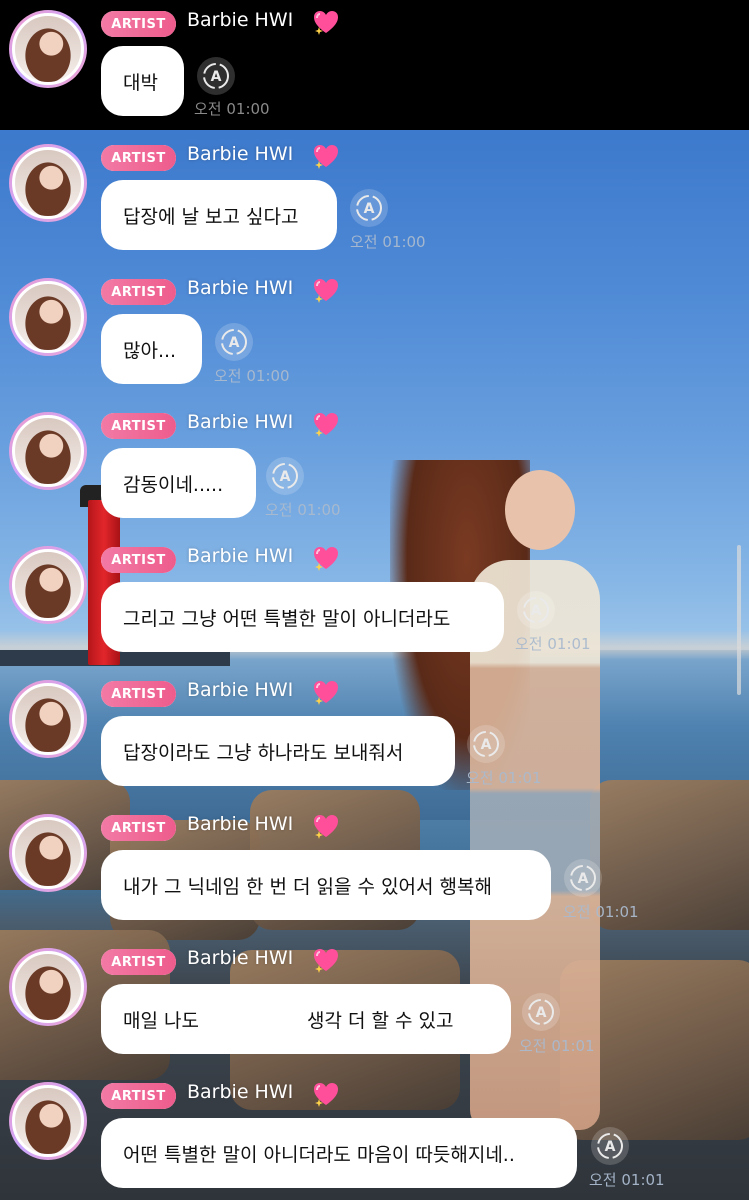  I want to click on message-bubble: 답장에 날 보고 싶다고, so click(219, 215).